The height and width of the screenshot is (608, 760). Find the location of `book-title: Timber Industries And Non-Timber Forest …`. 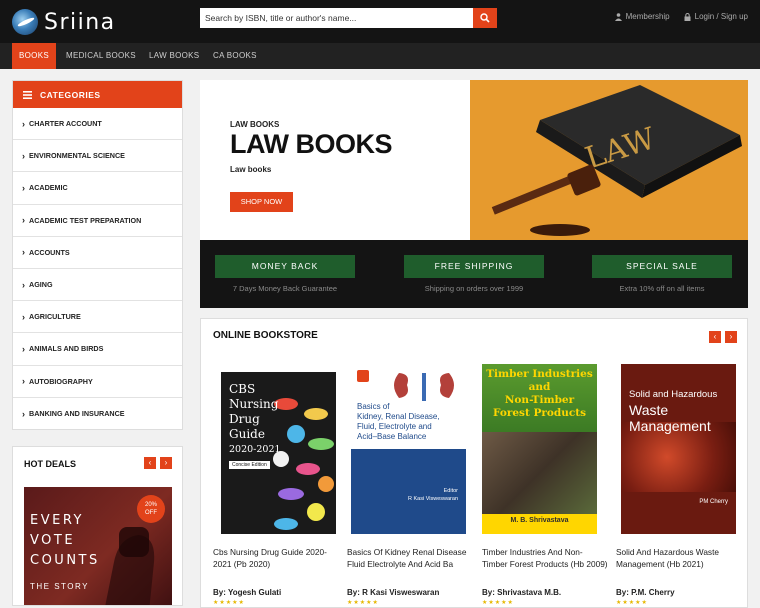

book-title: Timber Industries And Non-Timber Forest … is located at coordinates (545, 558).